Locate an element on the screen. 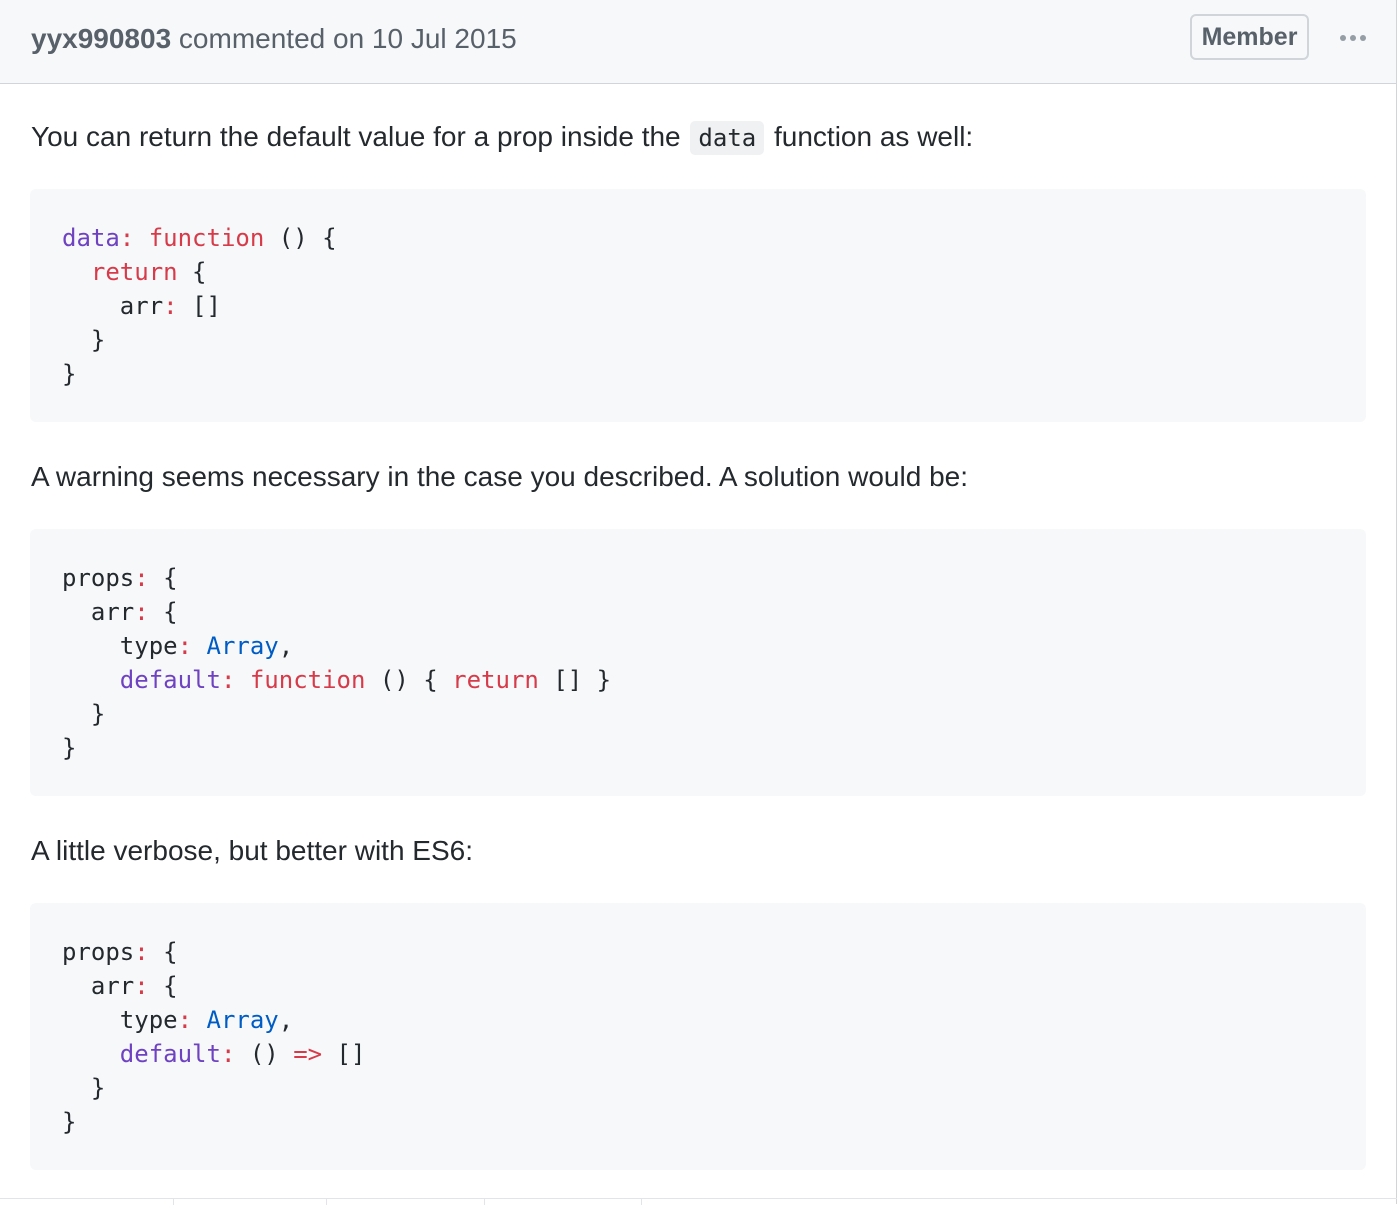  code-line: default: () => [] is located at coordinates (698, 1054).